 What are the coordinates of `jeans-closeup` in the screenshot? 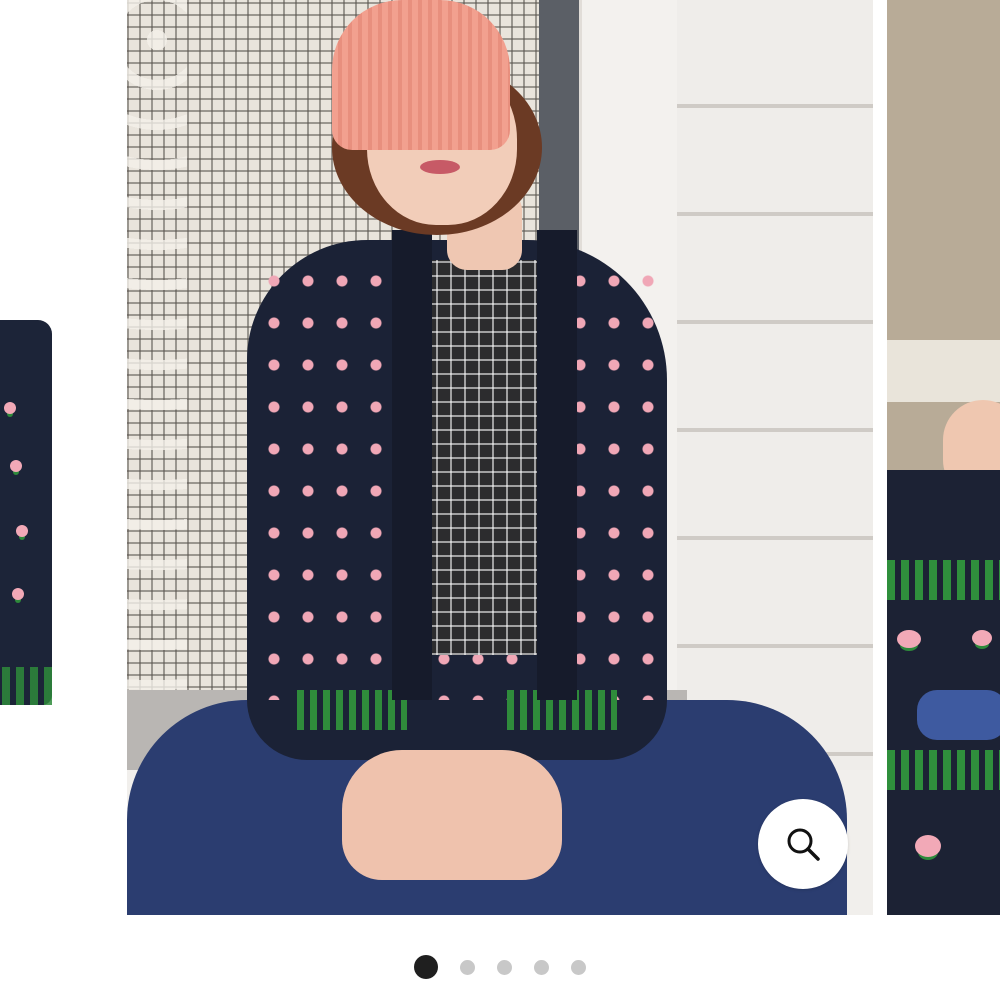 It's located at (958, 715).